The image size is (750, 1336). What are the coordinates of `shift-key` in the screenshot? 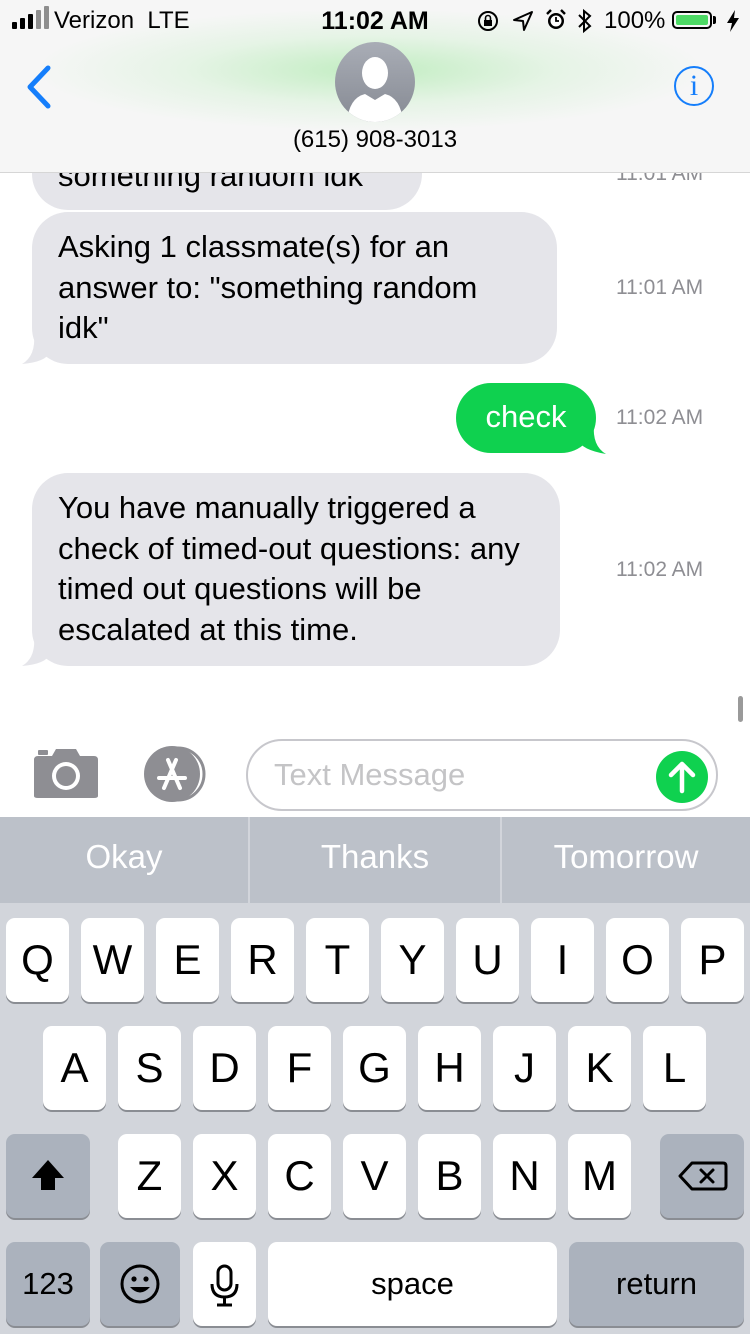 It's located at (48, 1176).